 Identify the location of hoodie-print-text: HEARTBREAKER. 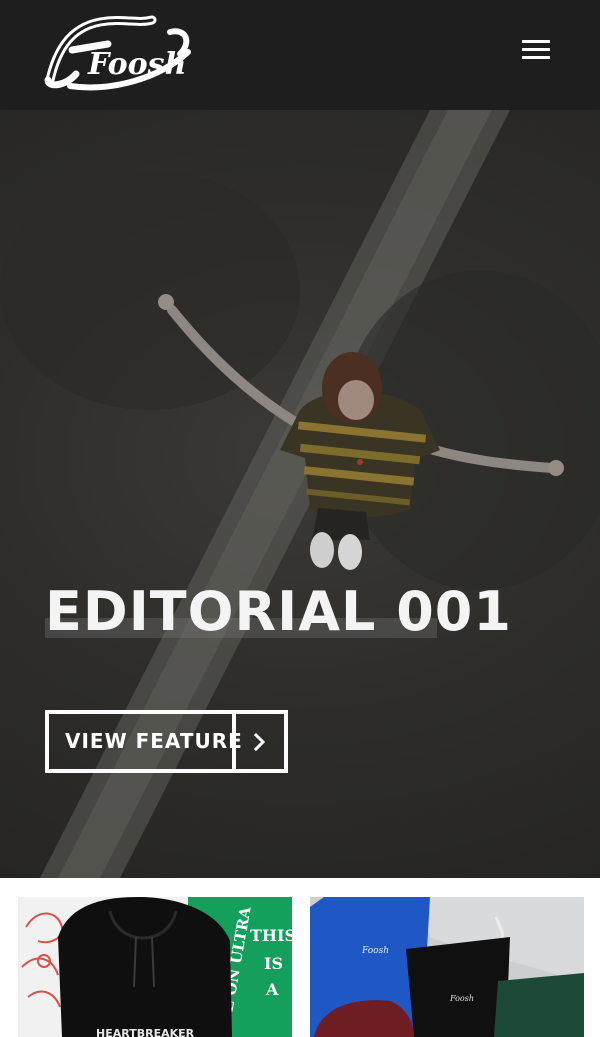
(145, 1032).